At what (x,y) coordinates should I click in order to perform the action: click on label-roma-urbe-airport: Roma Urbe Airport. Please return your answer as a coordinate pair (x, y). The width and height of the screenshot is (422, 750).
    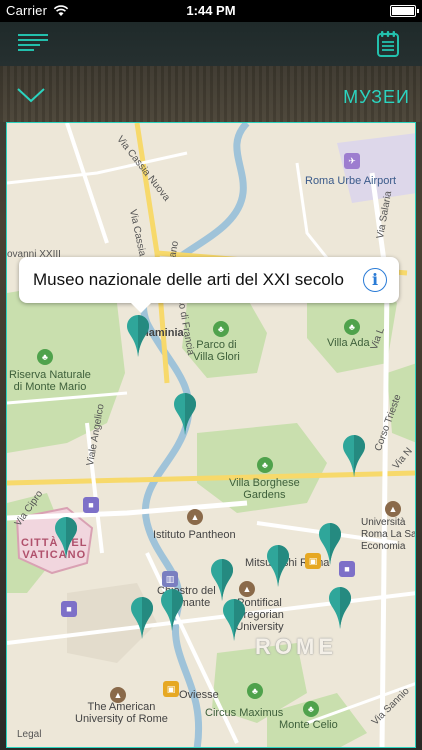
    Looking at the image, I should click on (351, 181).